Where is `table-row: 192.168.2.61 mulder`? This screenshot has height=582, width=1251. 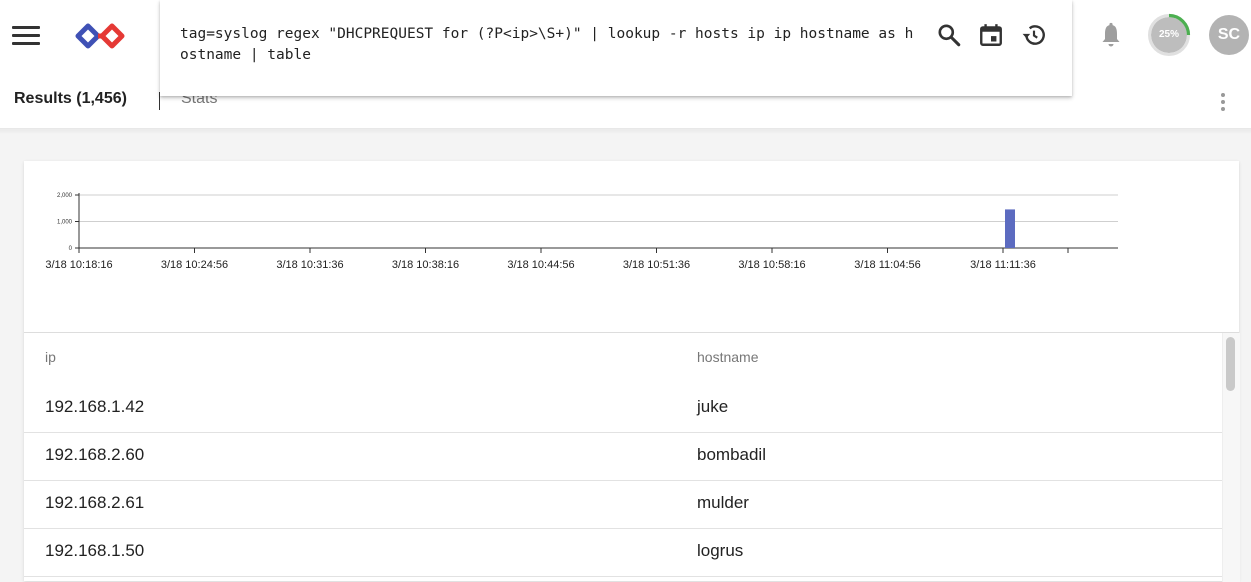 table-row: 192.168.2.61 mulder is located at coordinates (623, 505).